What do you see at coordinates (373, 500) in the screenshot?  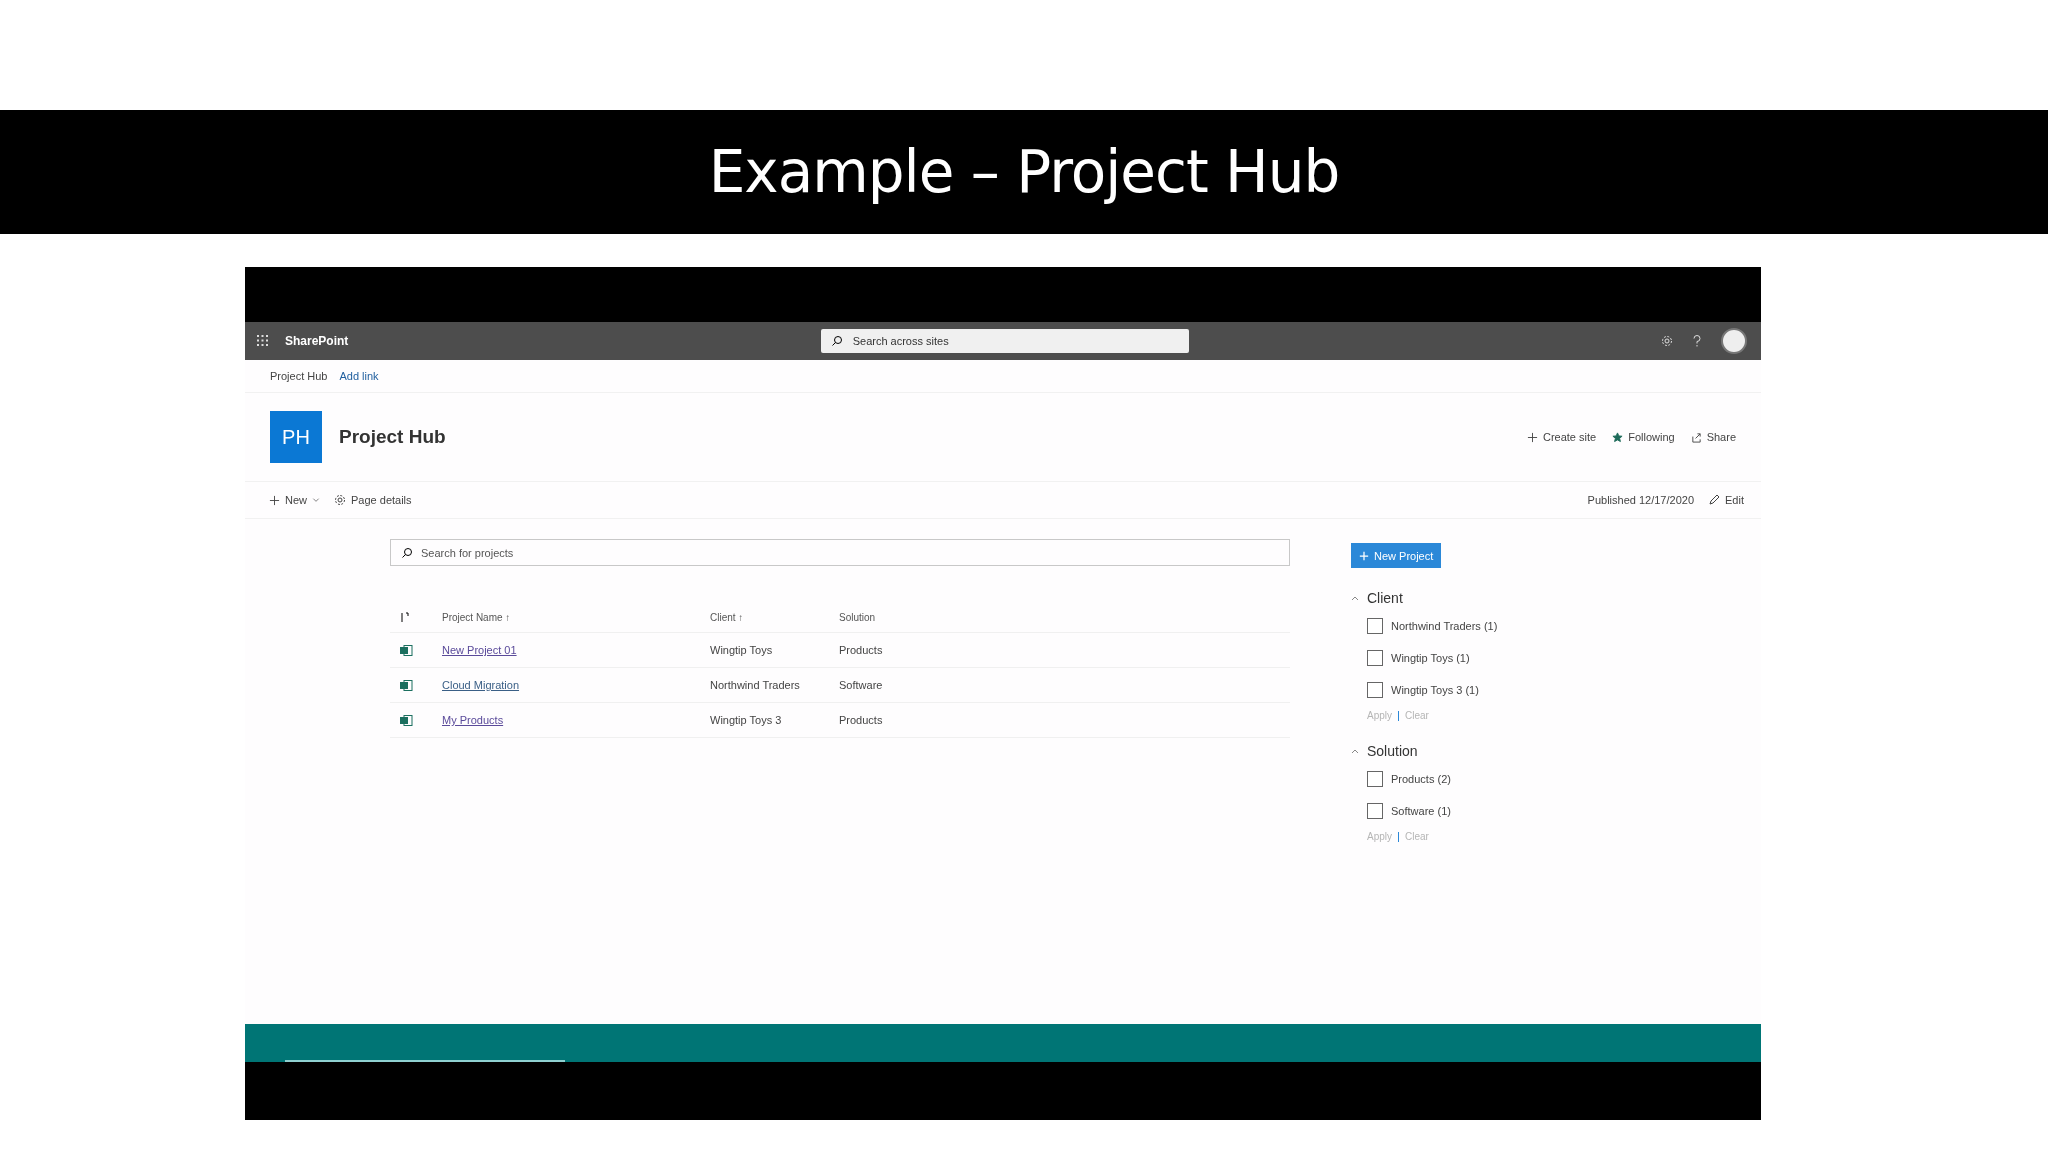 I see `command-button: Page details` at bounding box center [373, 500].